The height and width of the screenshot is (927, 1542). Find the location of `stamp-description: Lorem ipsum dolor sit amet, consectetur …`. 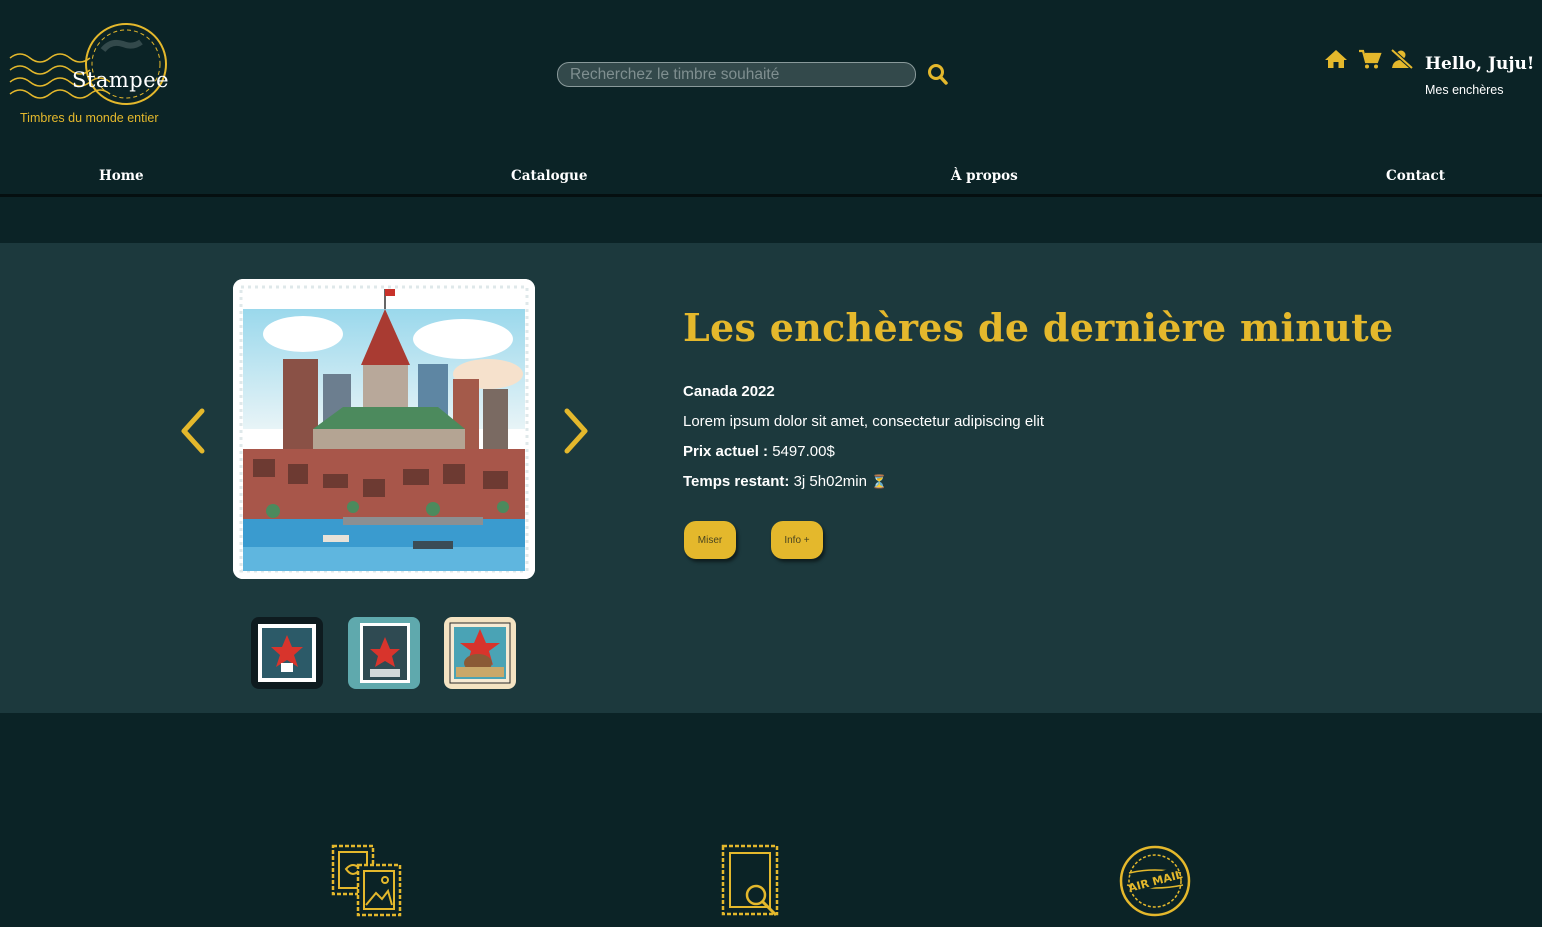

stamp-description: Lorem ipsum dolor sit amet, consectetur … is located at coordinates (863, 421).